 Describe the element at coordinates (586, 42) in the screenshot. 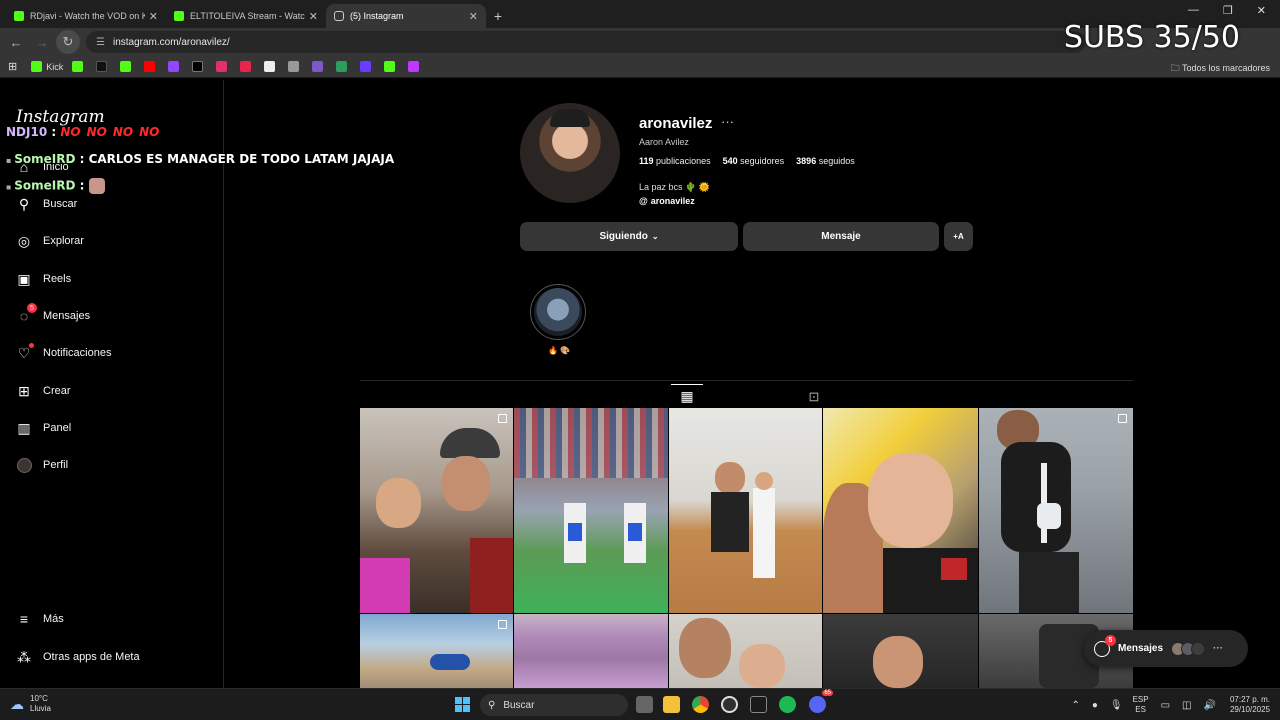

I see `address-bar: ☰ instagram.com/aronavilez/` at that location.